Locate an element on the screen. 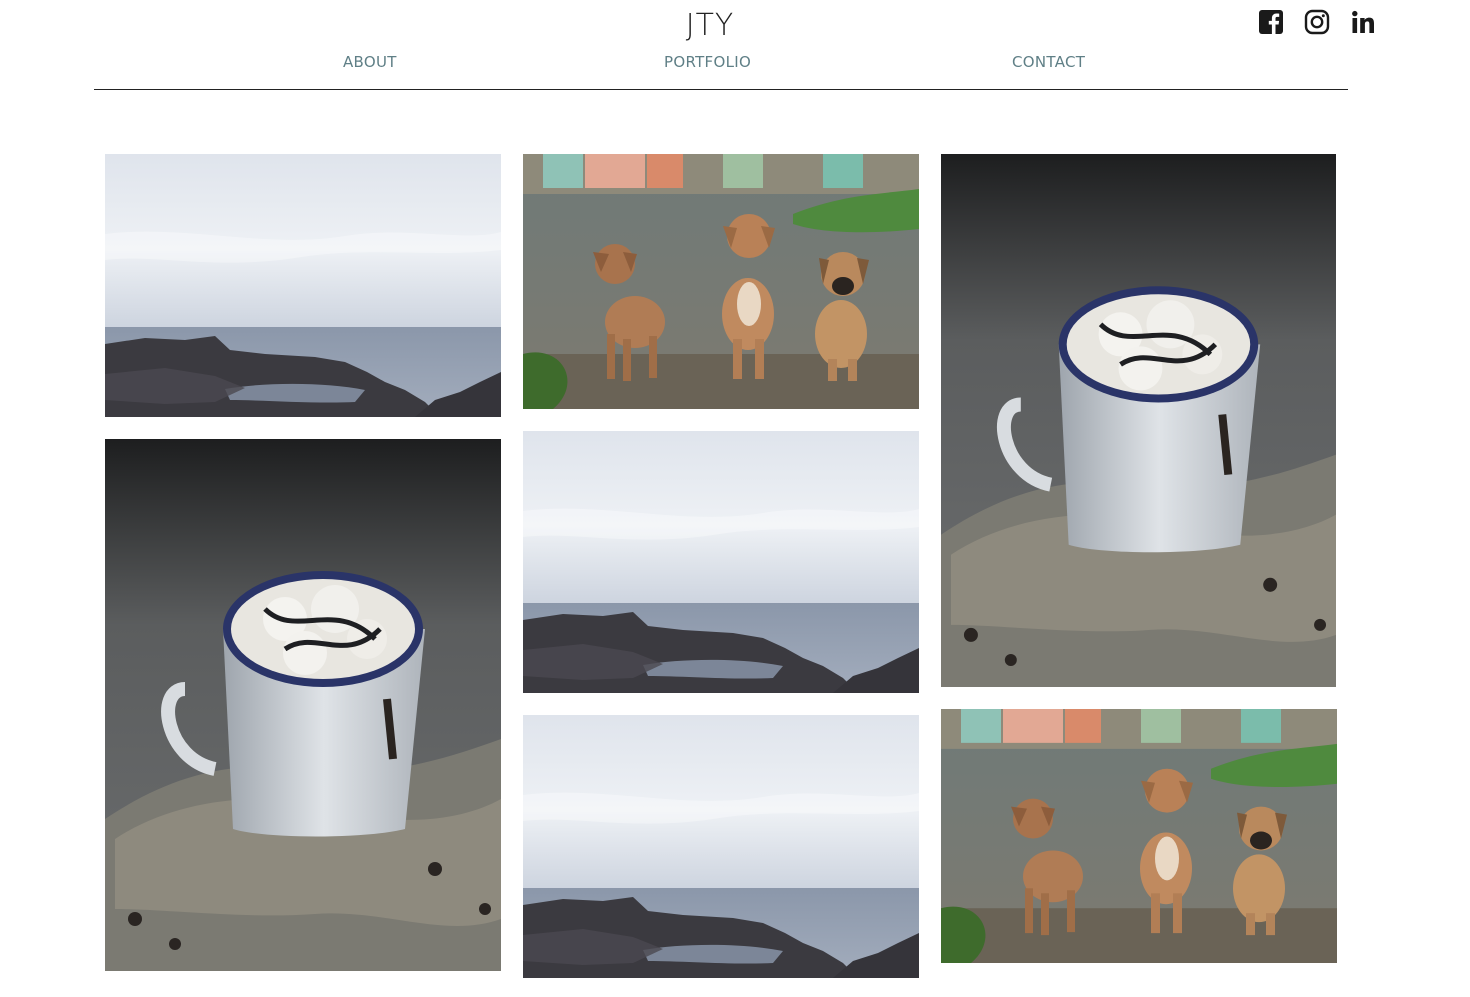 The width and height of the screenshot is (1470, 997). nav-about: ABOUT is located at coordinates (370, 62).